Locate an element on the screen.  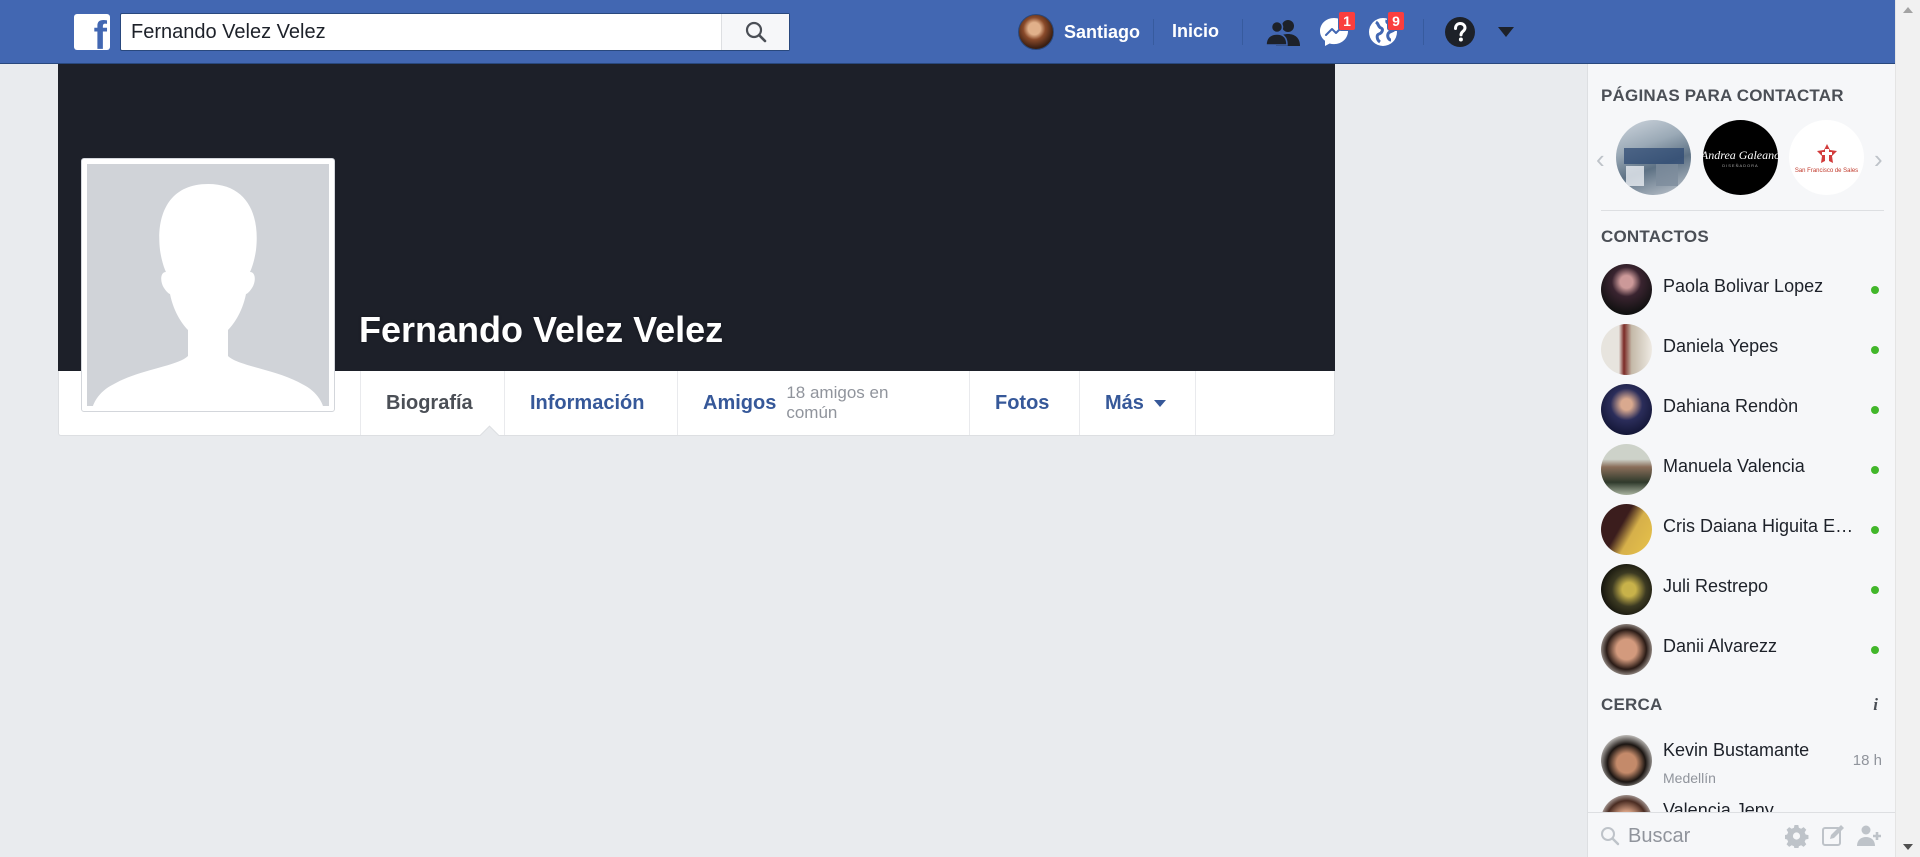
default-avatar-icon is located at coordinates (208, 285).